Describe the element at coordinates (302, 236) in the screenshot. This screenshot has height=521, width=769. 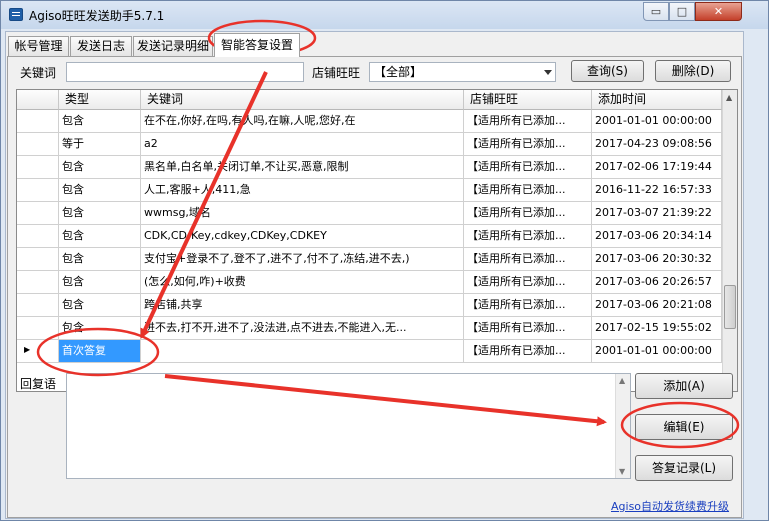
I see `cell-keyword: CDK,CD-Key,cdkey,CDKey,CDKEY` at that location.